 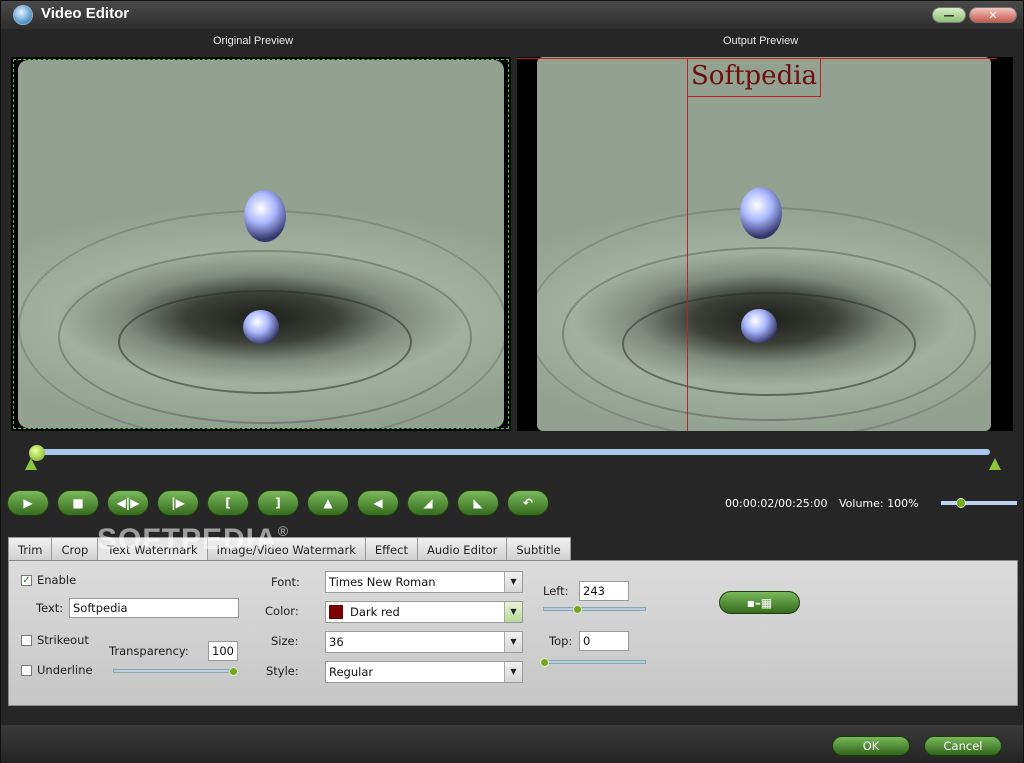 What do you see at coordinates (193, 539) in the screenshot?
I see `softpedia-overlay-watermark: SOFTPEDIA®` at bounding box center [193, 539].